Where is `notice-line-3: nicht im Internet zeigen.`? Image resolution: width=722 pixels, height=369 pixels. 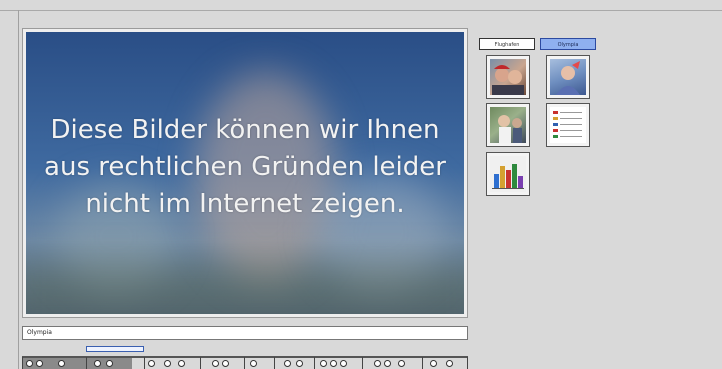 notice-line-3: nicht im Internet zeigen. is located at coordinates (245, 204).